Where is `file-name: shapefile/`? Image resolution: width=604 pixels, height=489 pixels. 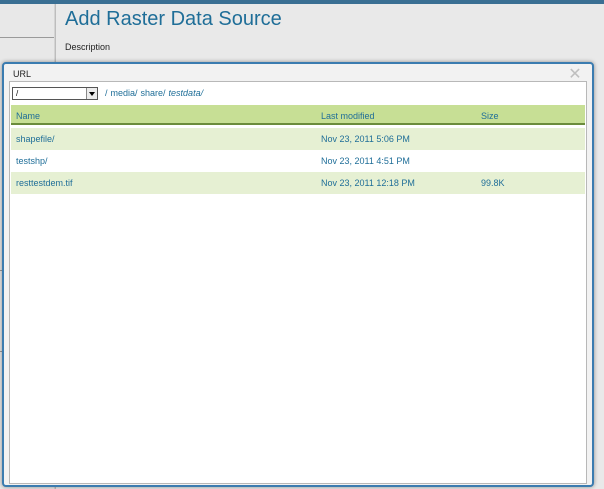 file-name: shapefile/ is located at coordinates (35, 139).